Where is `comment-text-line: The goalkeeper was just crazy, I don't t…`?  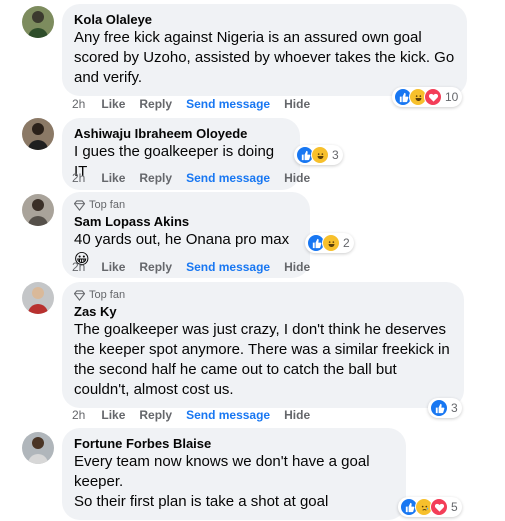 comment-text-line: The goalkeeper was just crazy, I don't t… is located at coordinates (260, 329).